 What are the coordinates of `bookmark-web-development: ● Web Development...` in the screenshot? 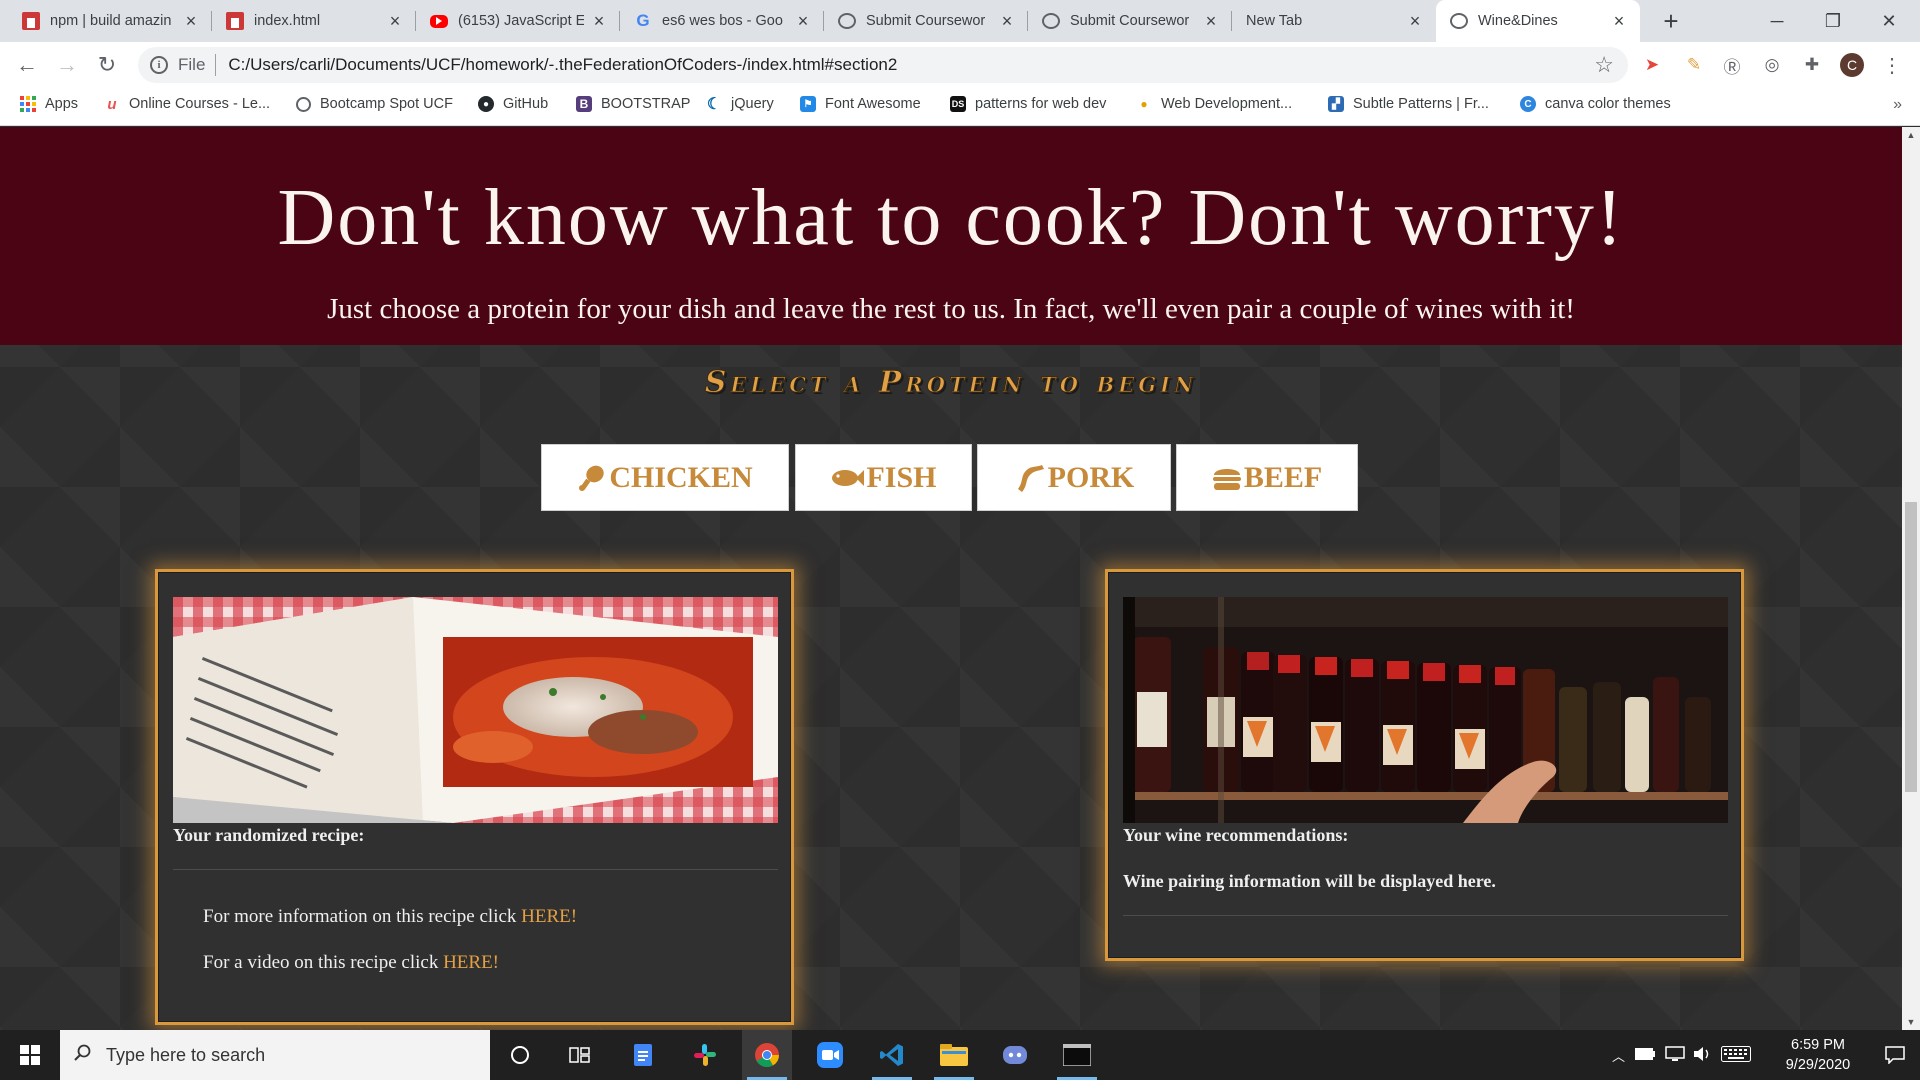 It's located at (1214, 104).